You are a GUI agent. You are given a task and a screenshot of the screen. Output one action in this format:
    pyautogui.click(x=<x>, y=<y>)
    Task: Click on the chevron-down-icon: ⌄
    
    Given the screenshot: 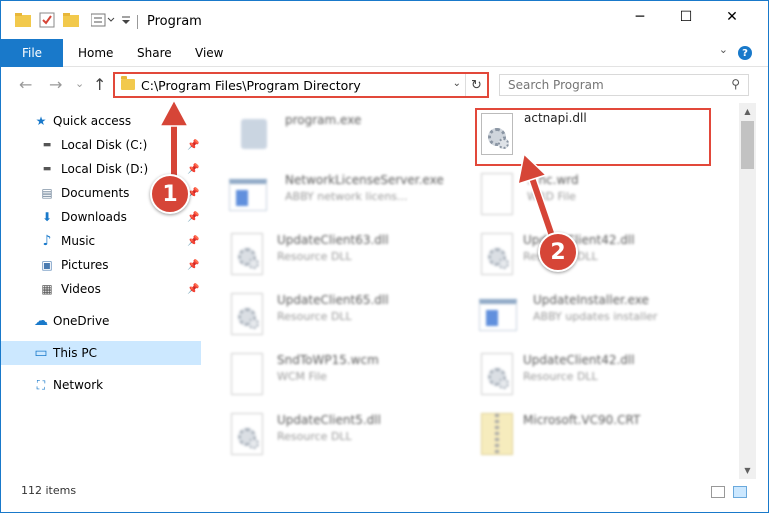 What is the action you would take?
    pyautogui.click(x=457, y=83)
    